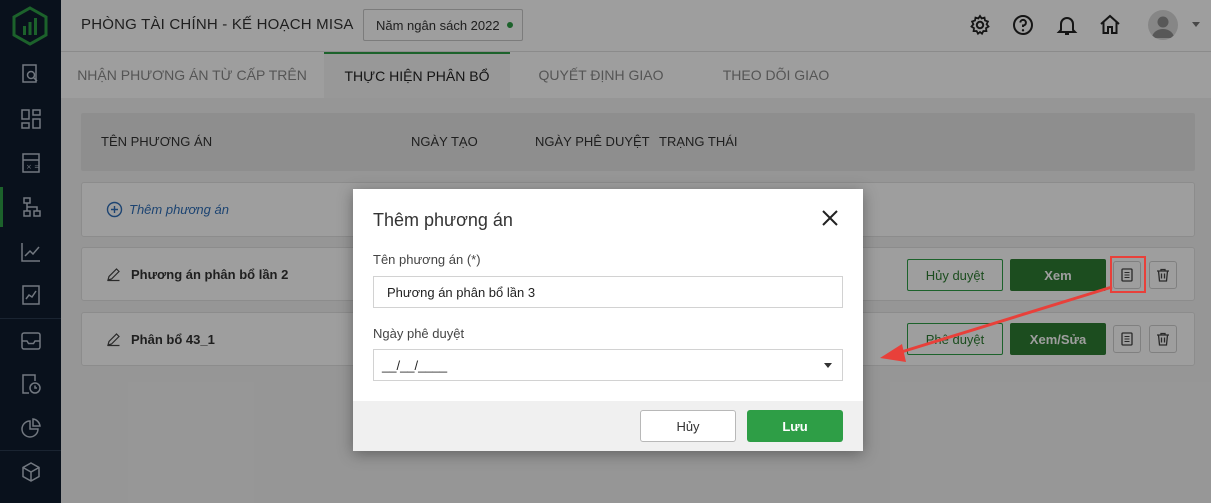 This screenshot has width=1211, height=503. Describe the element at coordinates (427, 259) in the screenshot. I see `plan-name-label: Tên phương án (*)` at that location.